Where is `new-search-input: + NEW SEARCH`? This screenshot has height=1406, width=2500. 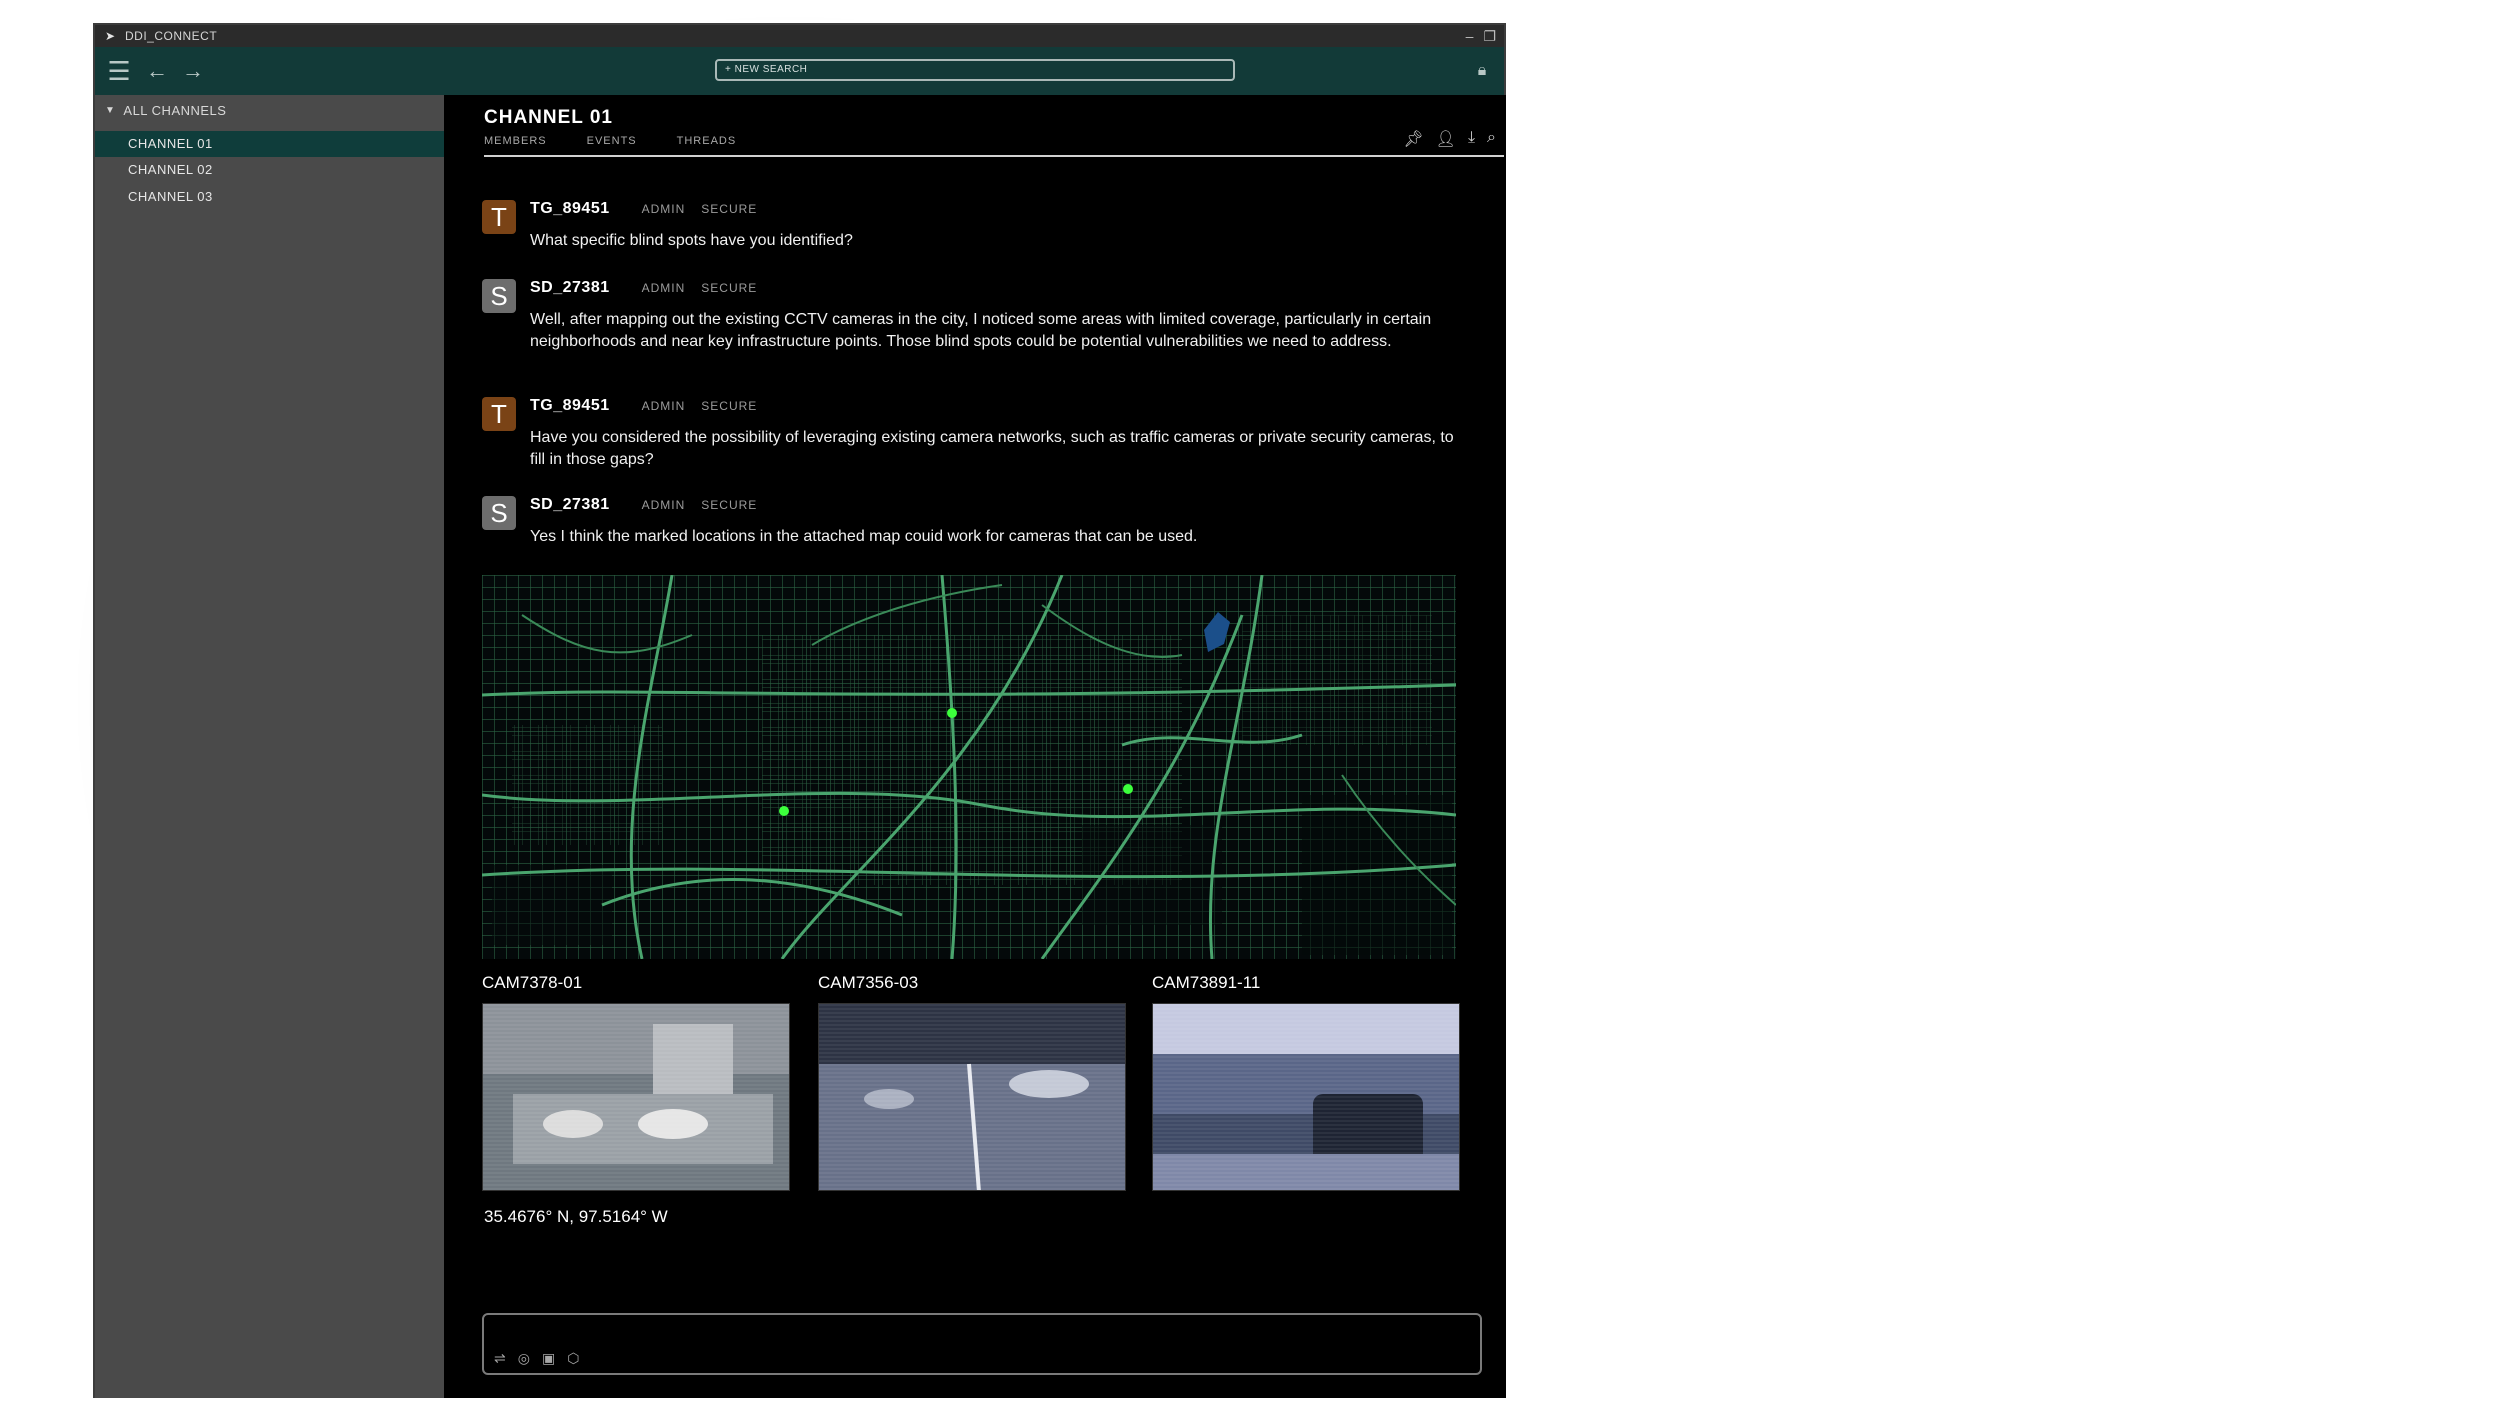
new-search-input: + NEW SEARCH is located at coordinates (975, 70).